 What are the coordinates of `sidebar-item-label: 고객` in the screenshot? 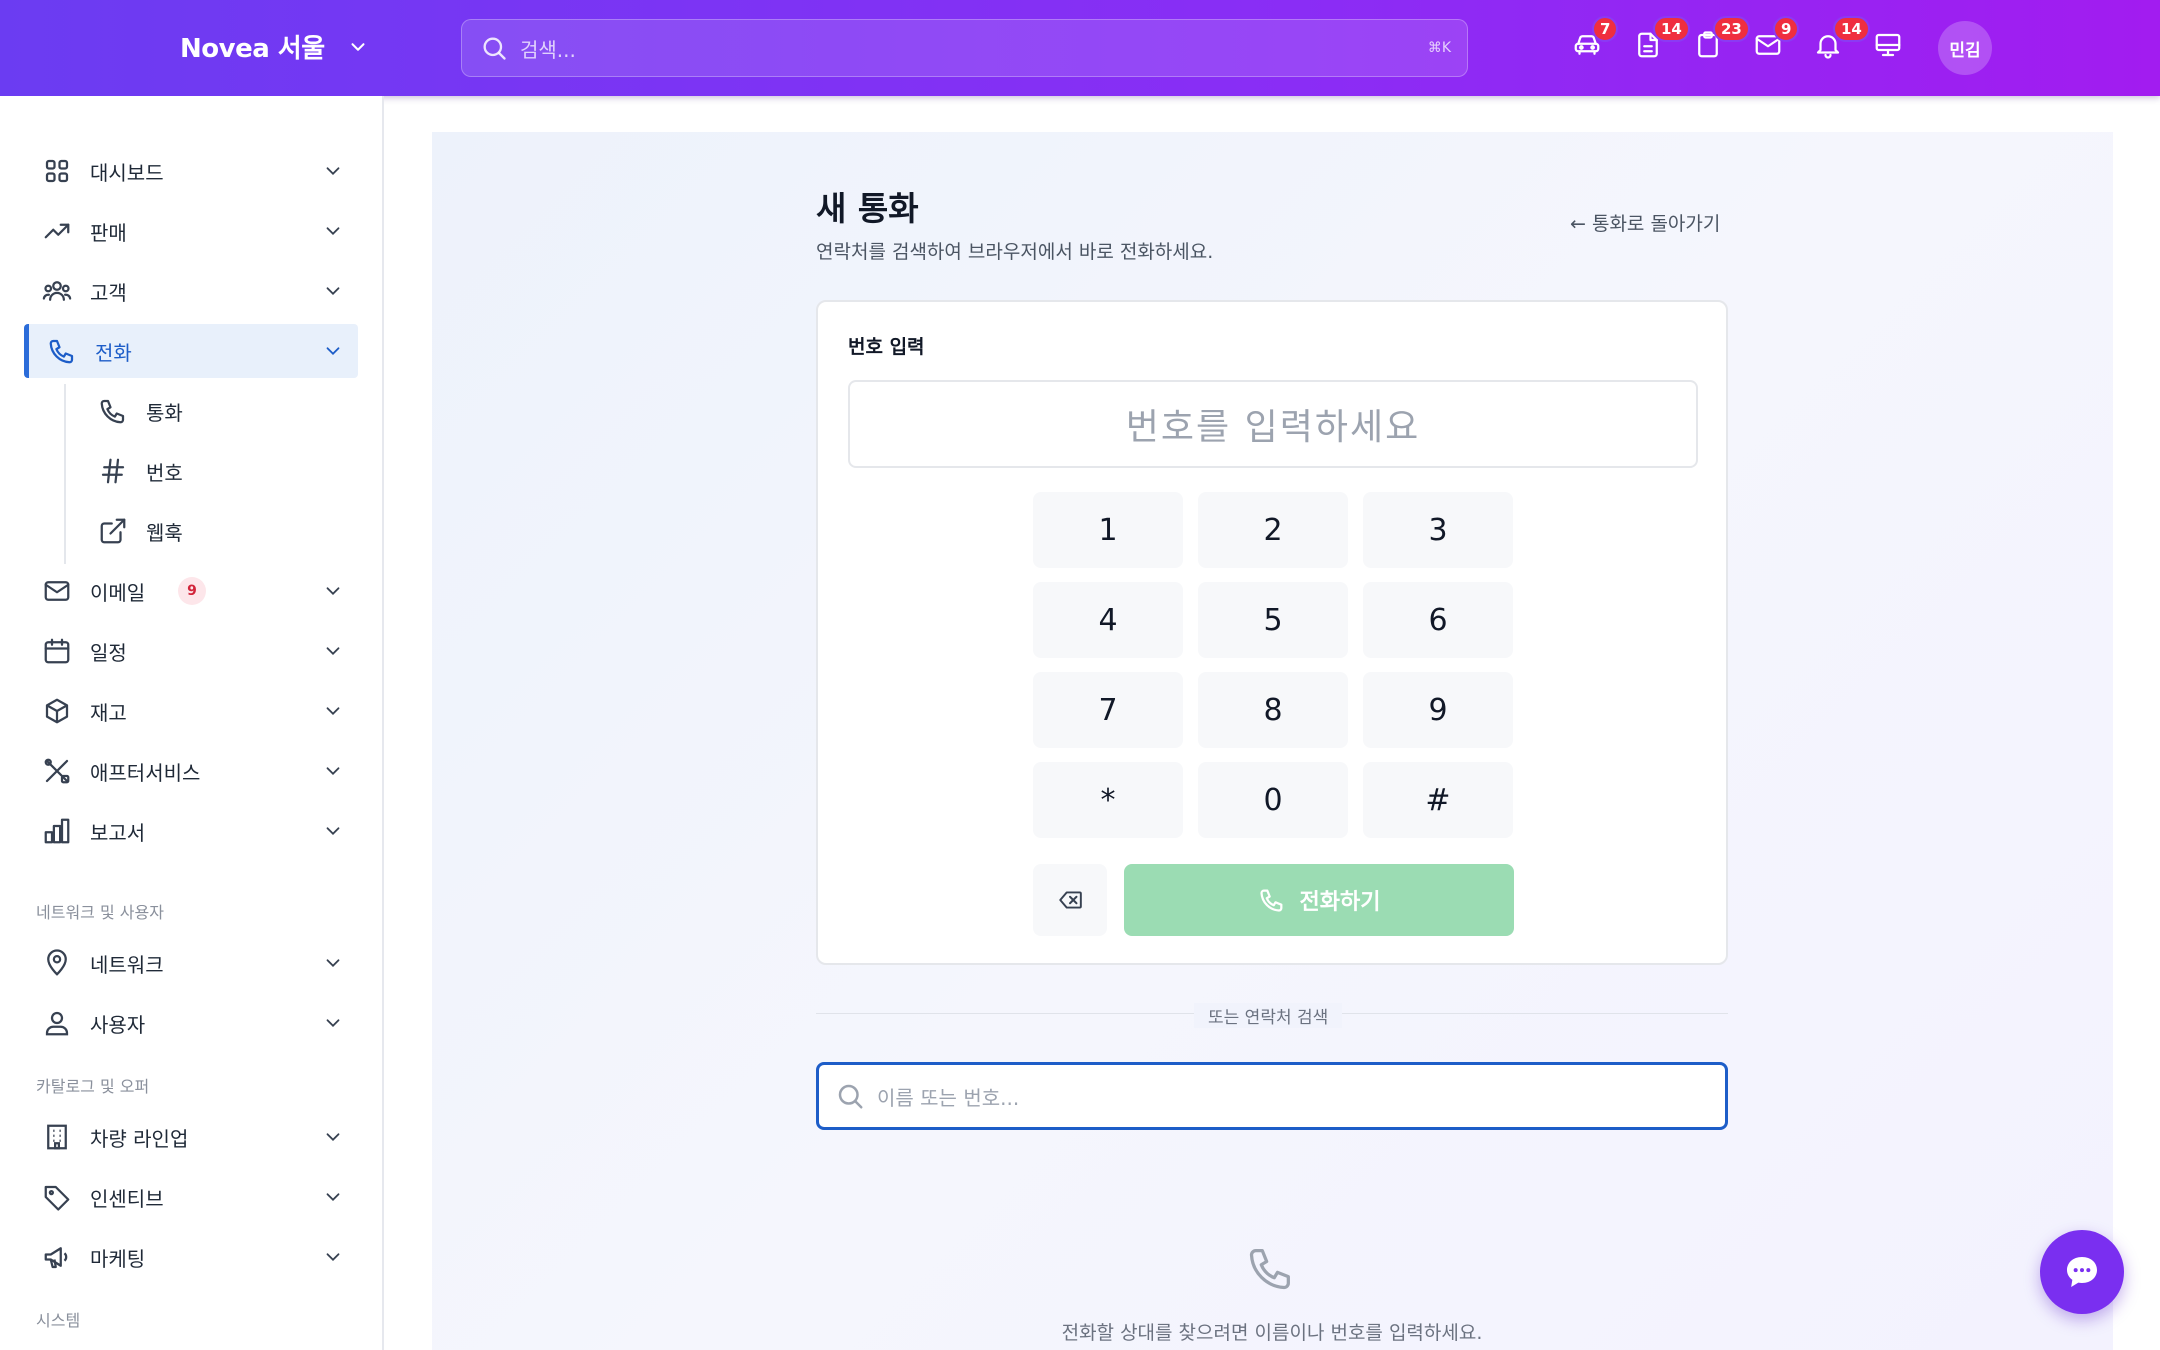 It's located at (108, 292).